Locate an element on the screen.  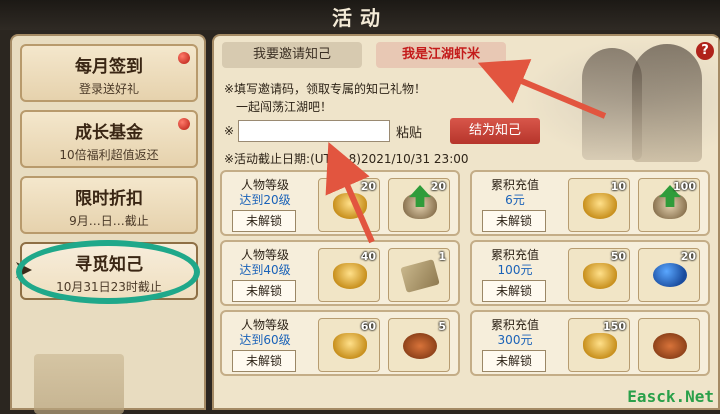
reward-card: 累积充值 300元 未解锁 150 is located at coordinates (590, 343).